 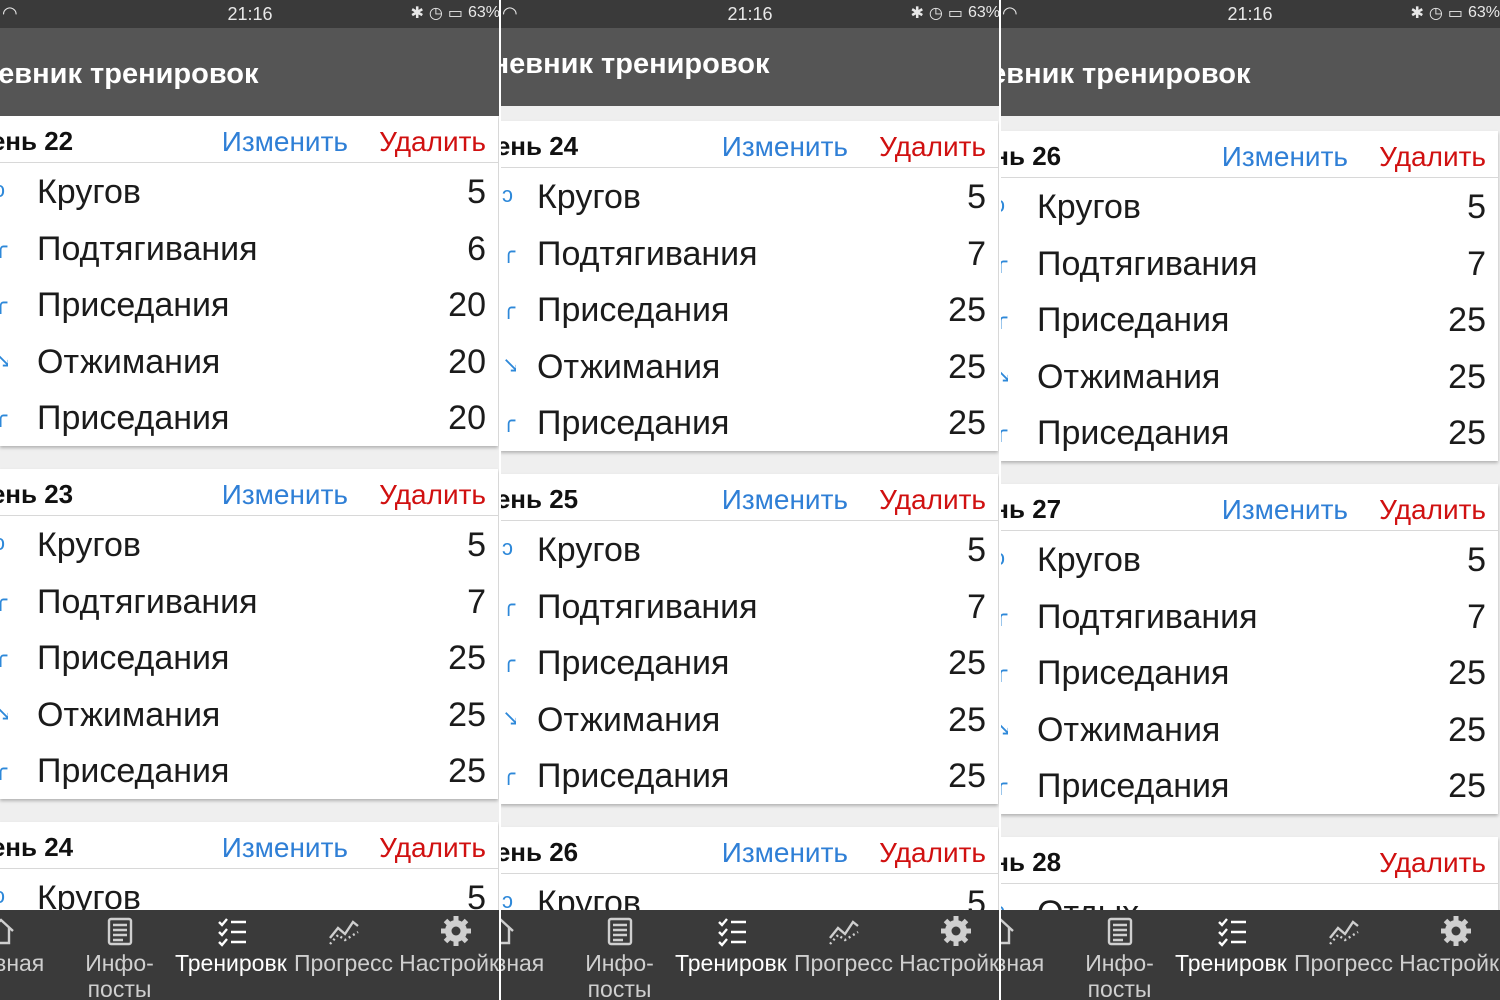 I want to click on exercise-row: ↄ Отдых, so click(x=1249, y=897).